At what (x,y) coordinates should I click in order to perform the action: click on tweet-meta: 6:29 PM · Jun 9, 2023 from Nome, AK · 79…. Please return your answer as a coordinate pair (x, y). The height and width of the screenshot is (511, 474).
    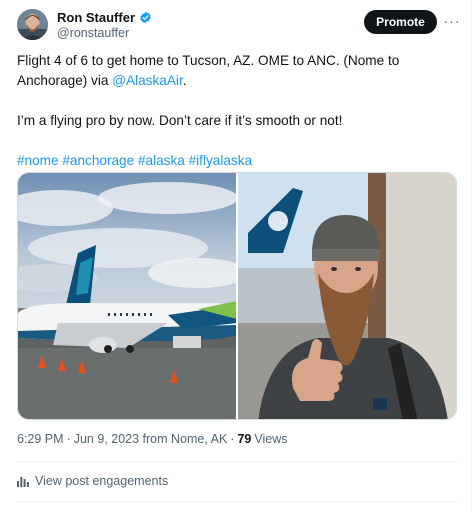
    Looking at the image, I should click on (152, 439).